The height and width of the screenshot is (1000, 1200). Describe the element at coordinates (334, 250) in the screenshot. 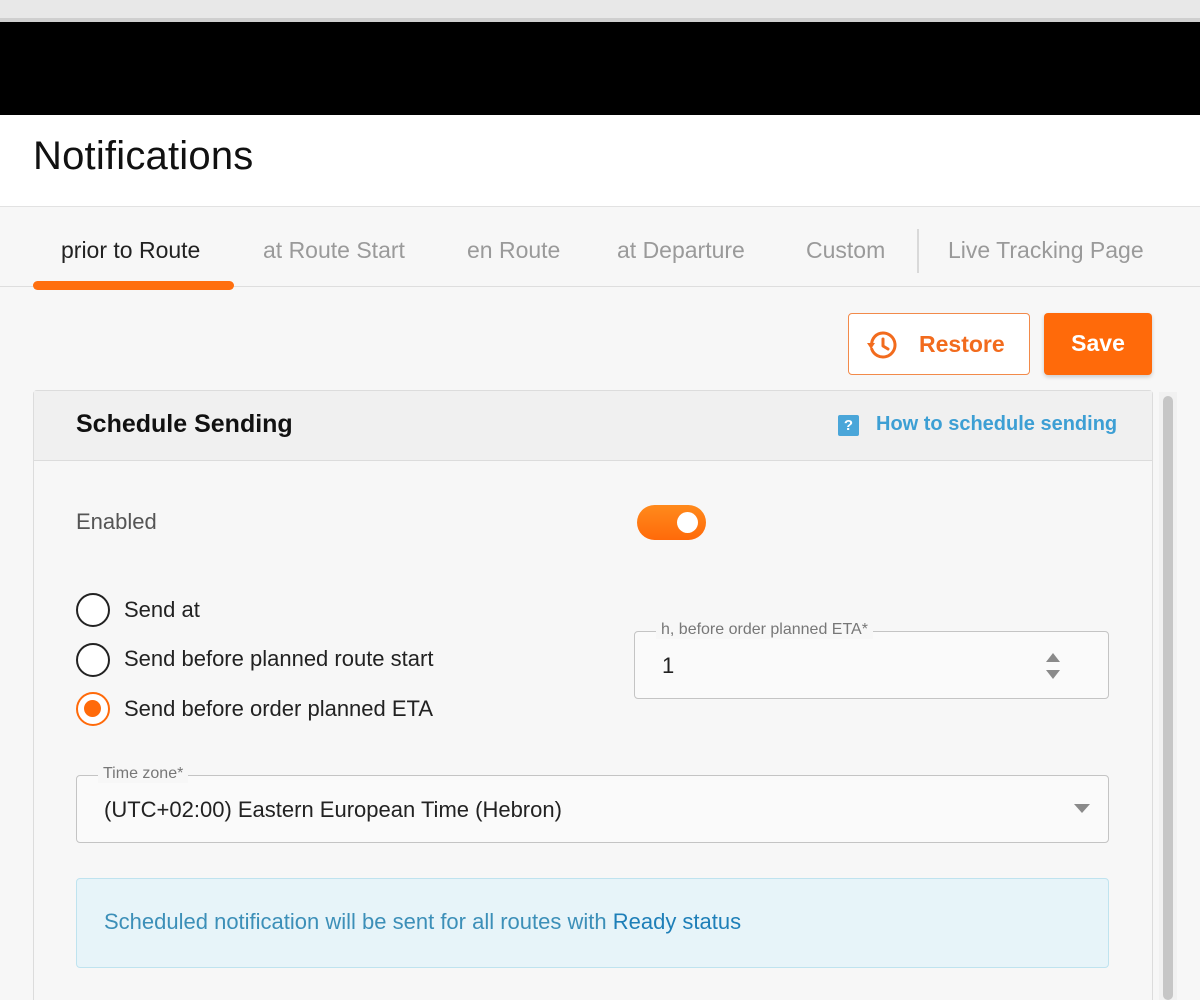

I see `tab-at-route-start: at Route Start` at that location.